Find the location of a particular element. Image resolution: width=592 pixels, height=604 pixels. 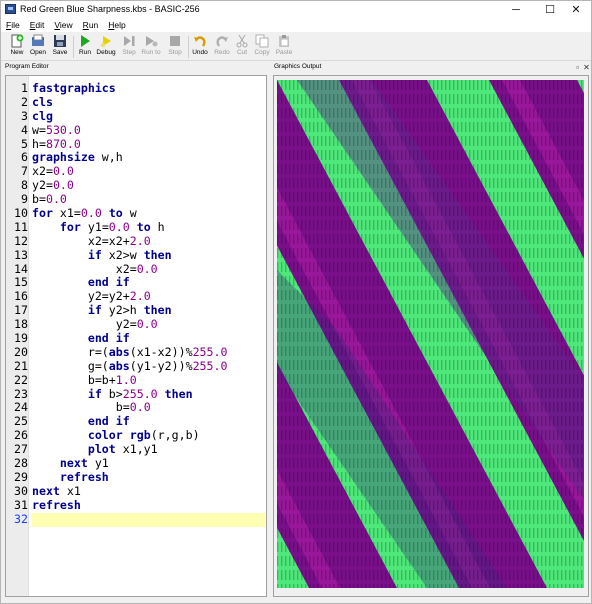

code-token: y2=y2+ is located at coordinates (81, 296).